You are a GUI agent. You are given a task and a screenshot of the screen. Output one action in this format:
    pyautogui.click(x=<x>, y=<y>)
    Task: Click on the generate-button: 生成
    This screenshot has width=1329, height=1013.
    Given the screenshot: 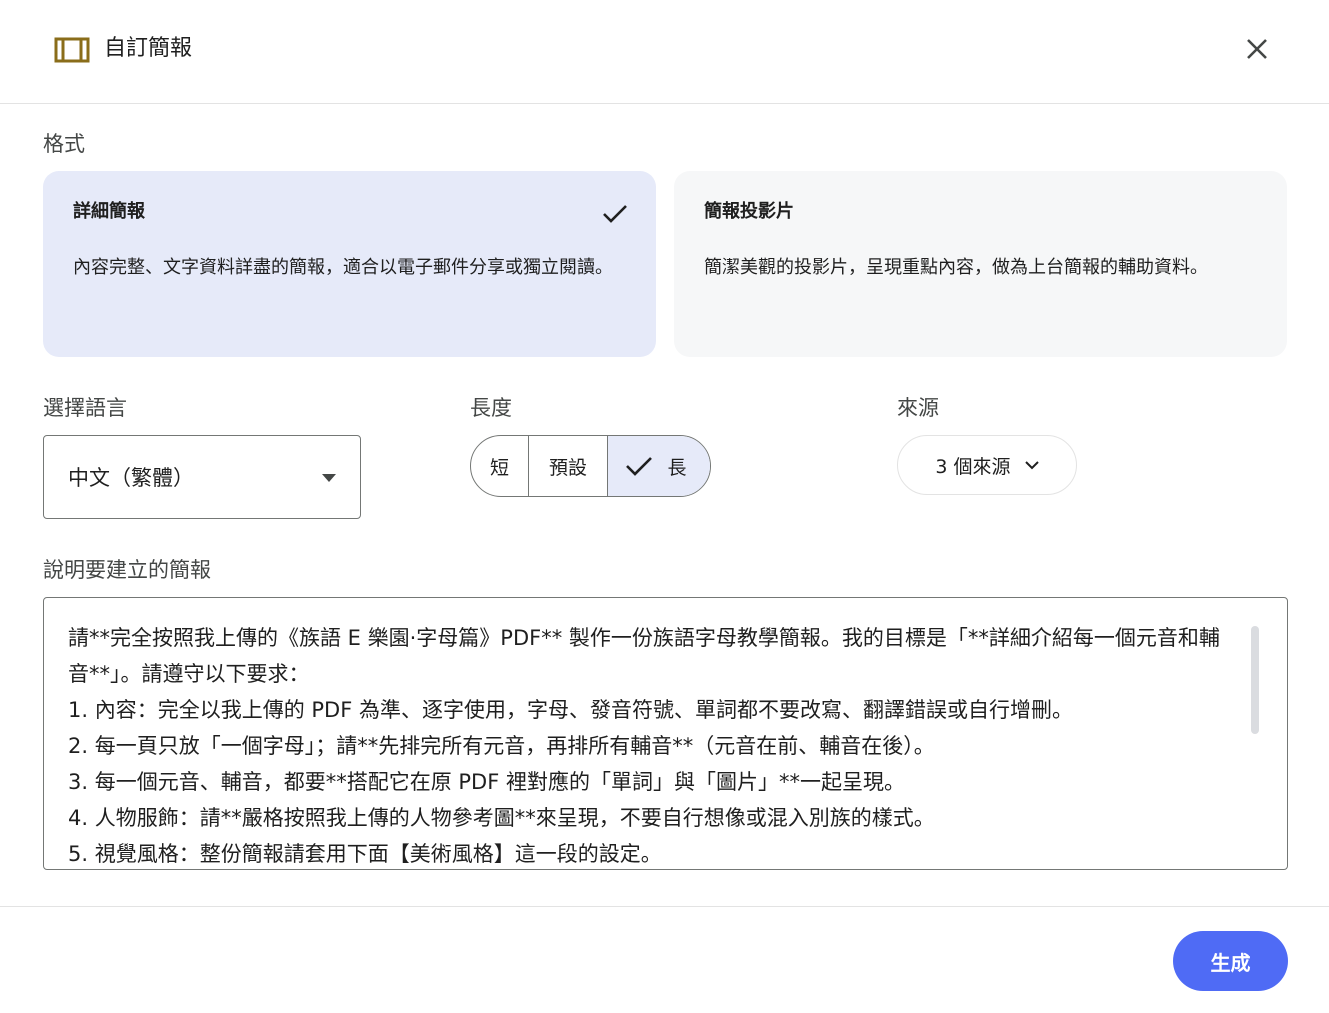 What is the action you would take?
    pyautogui.click(x=1230, y=961)
    